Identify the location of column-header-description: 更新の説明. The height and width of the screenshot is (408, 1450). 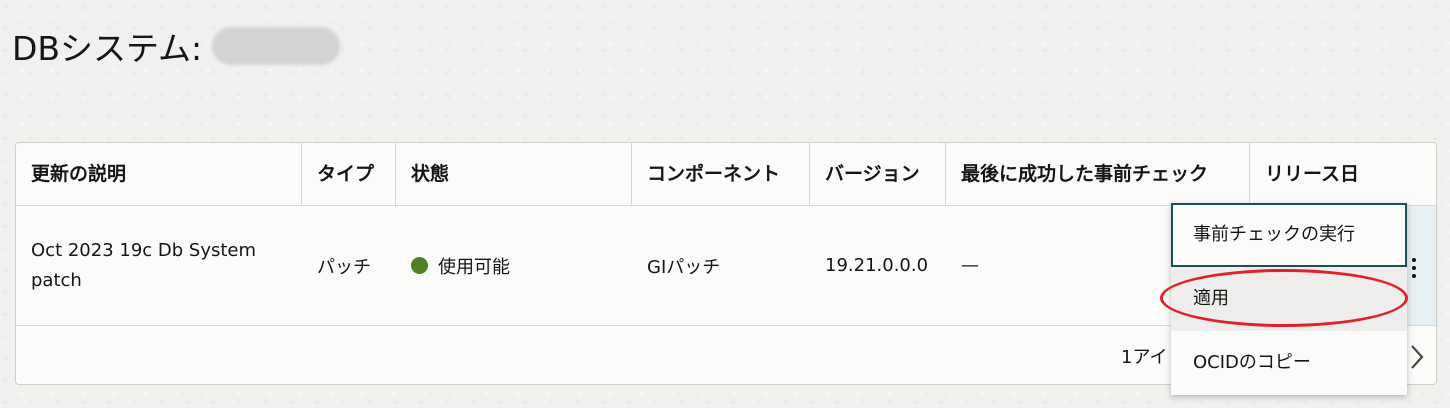
(159, 174).